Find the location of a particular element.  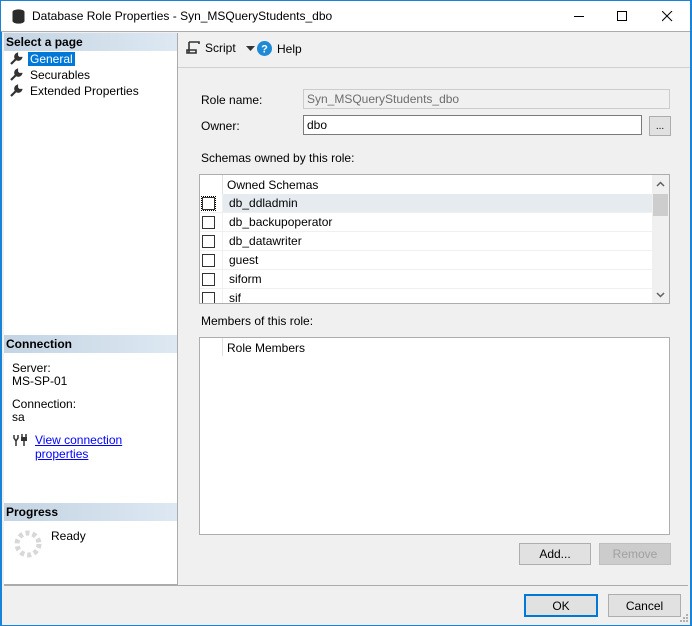

grid-header: Role Members is located at coordinates (430, 347).